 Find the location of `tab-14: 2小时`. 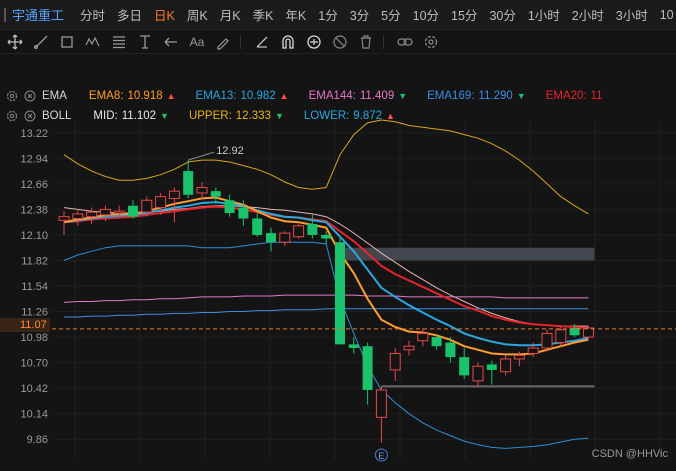

tab-14: 2小时 is located at coordinates (588, 14).